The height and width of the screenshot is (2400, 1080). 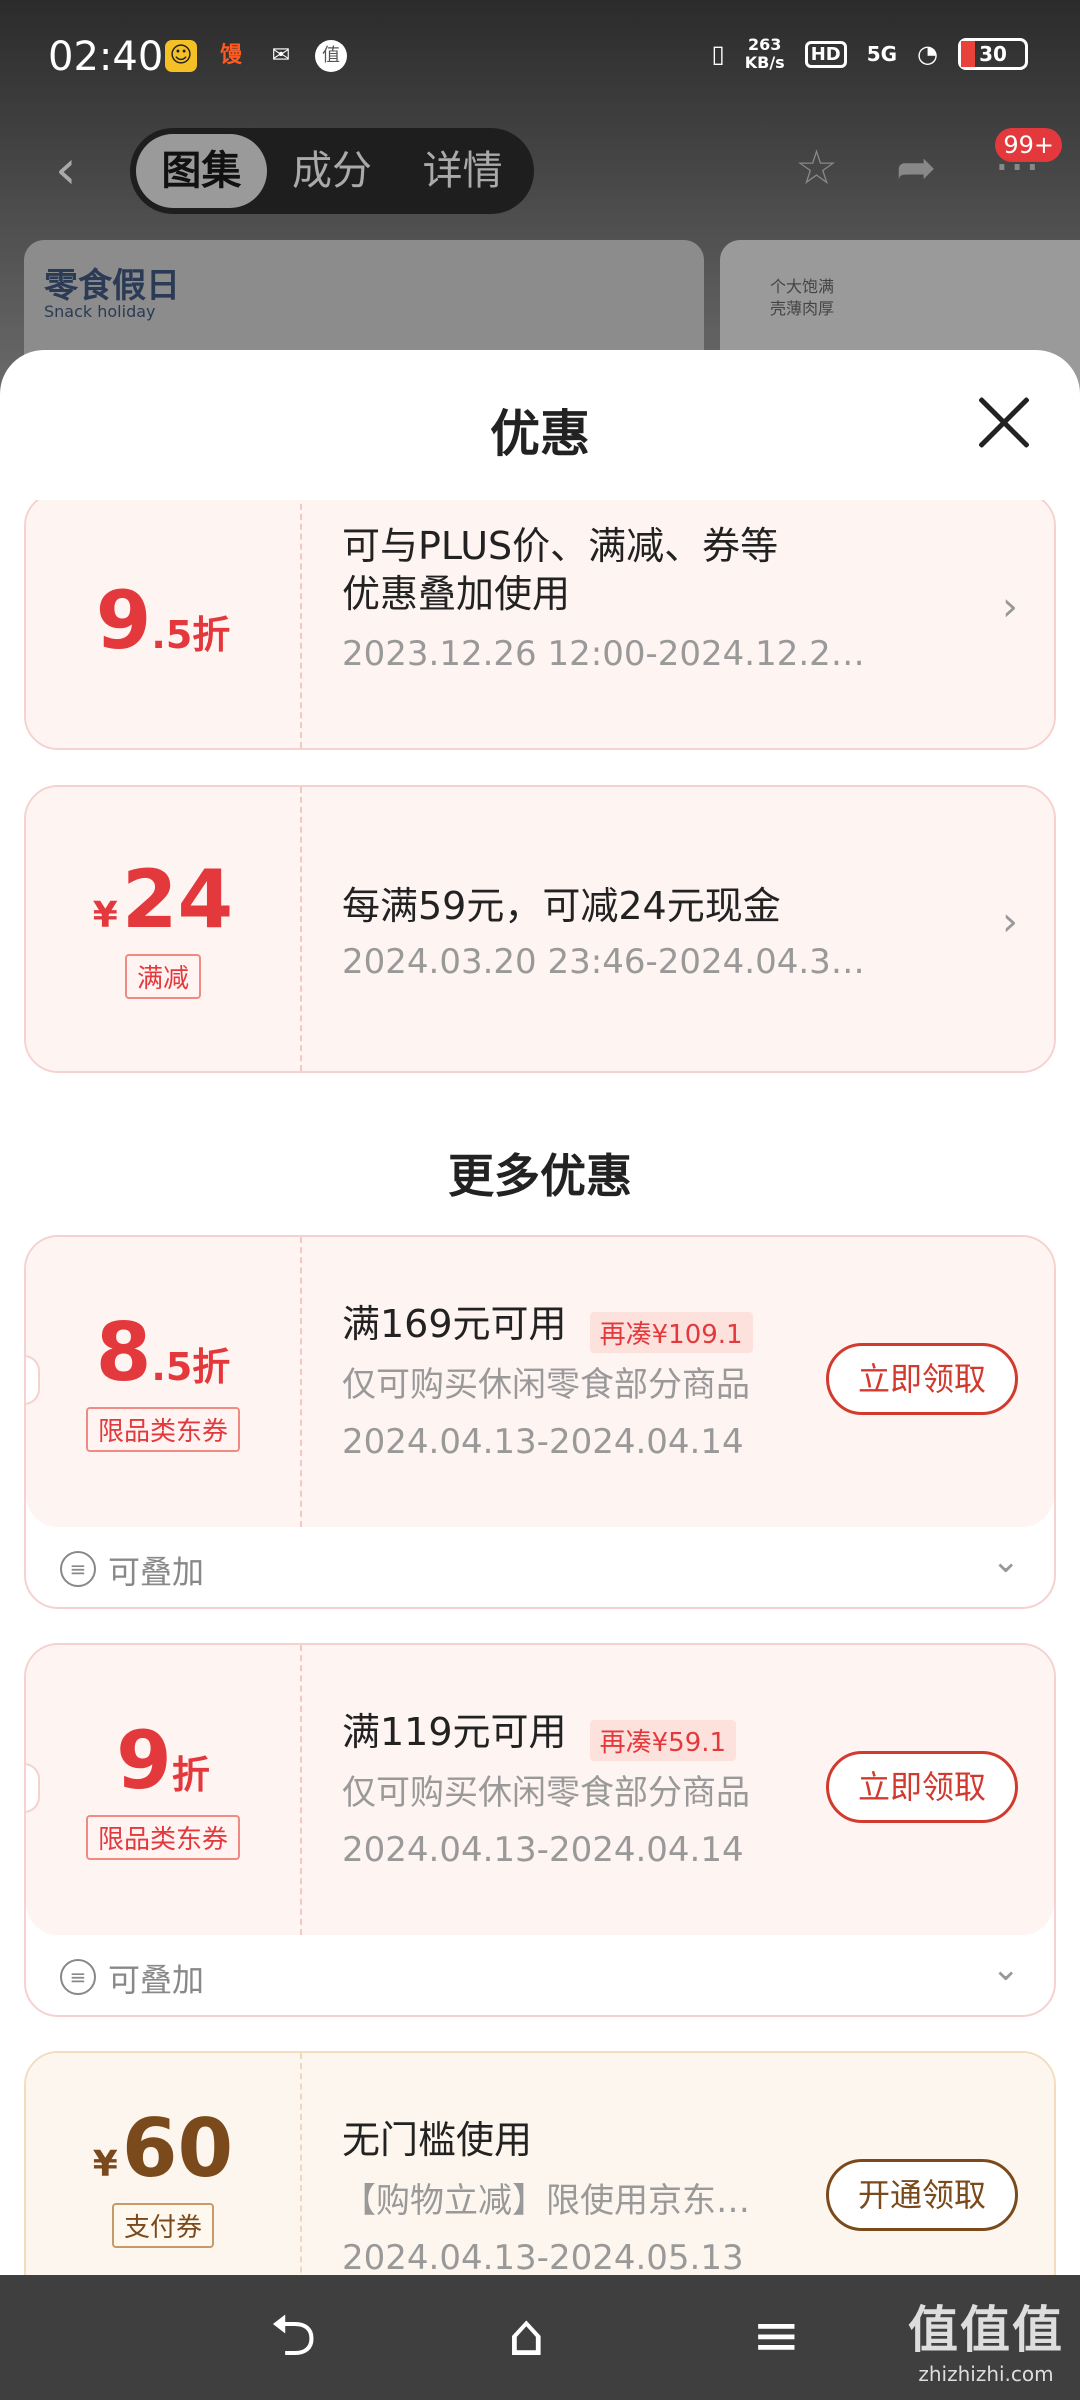 I want to click on manman-notification-icon: 馒, so click(x=230, y=55).